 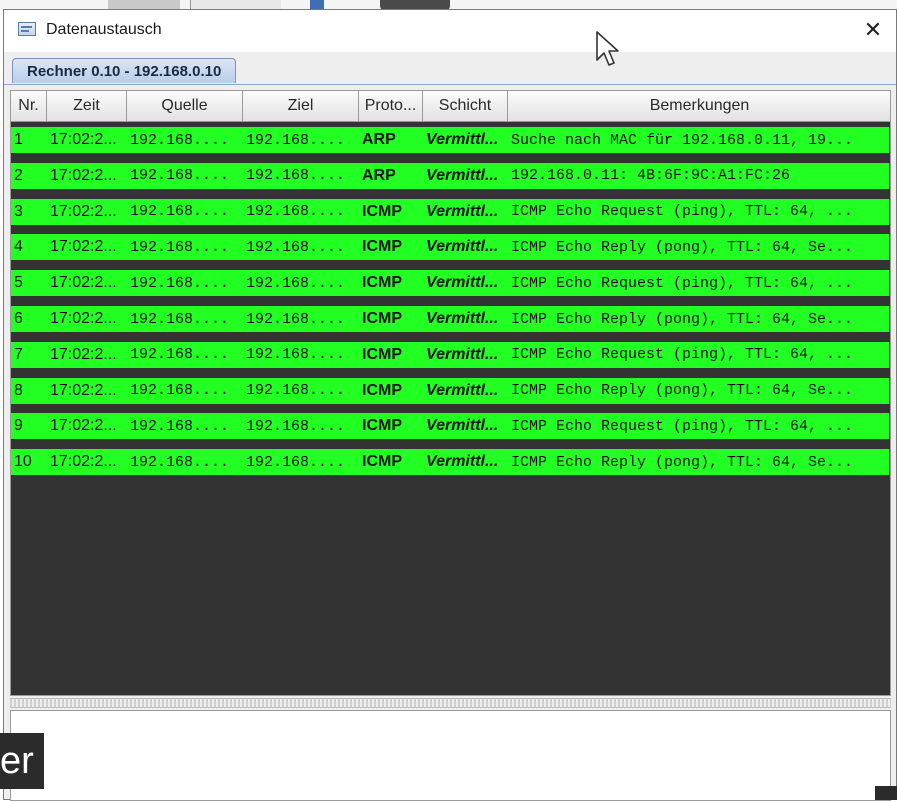 I want to click on details-pane, so click(x=450, y=755).